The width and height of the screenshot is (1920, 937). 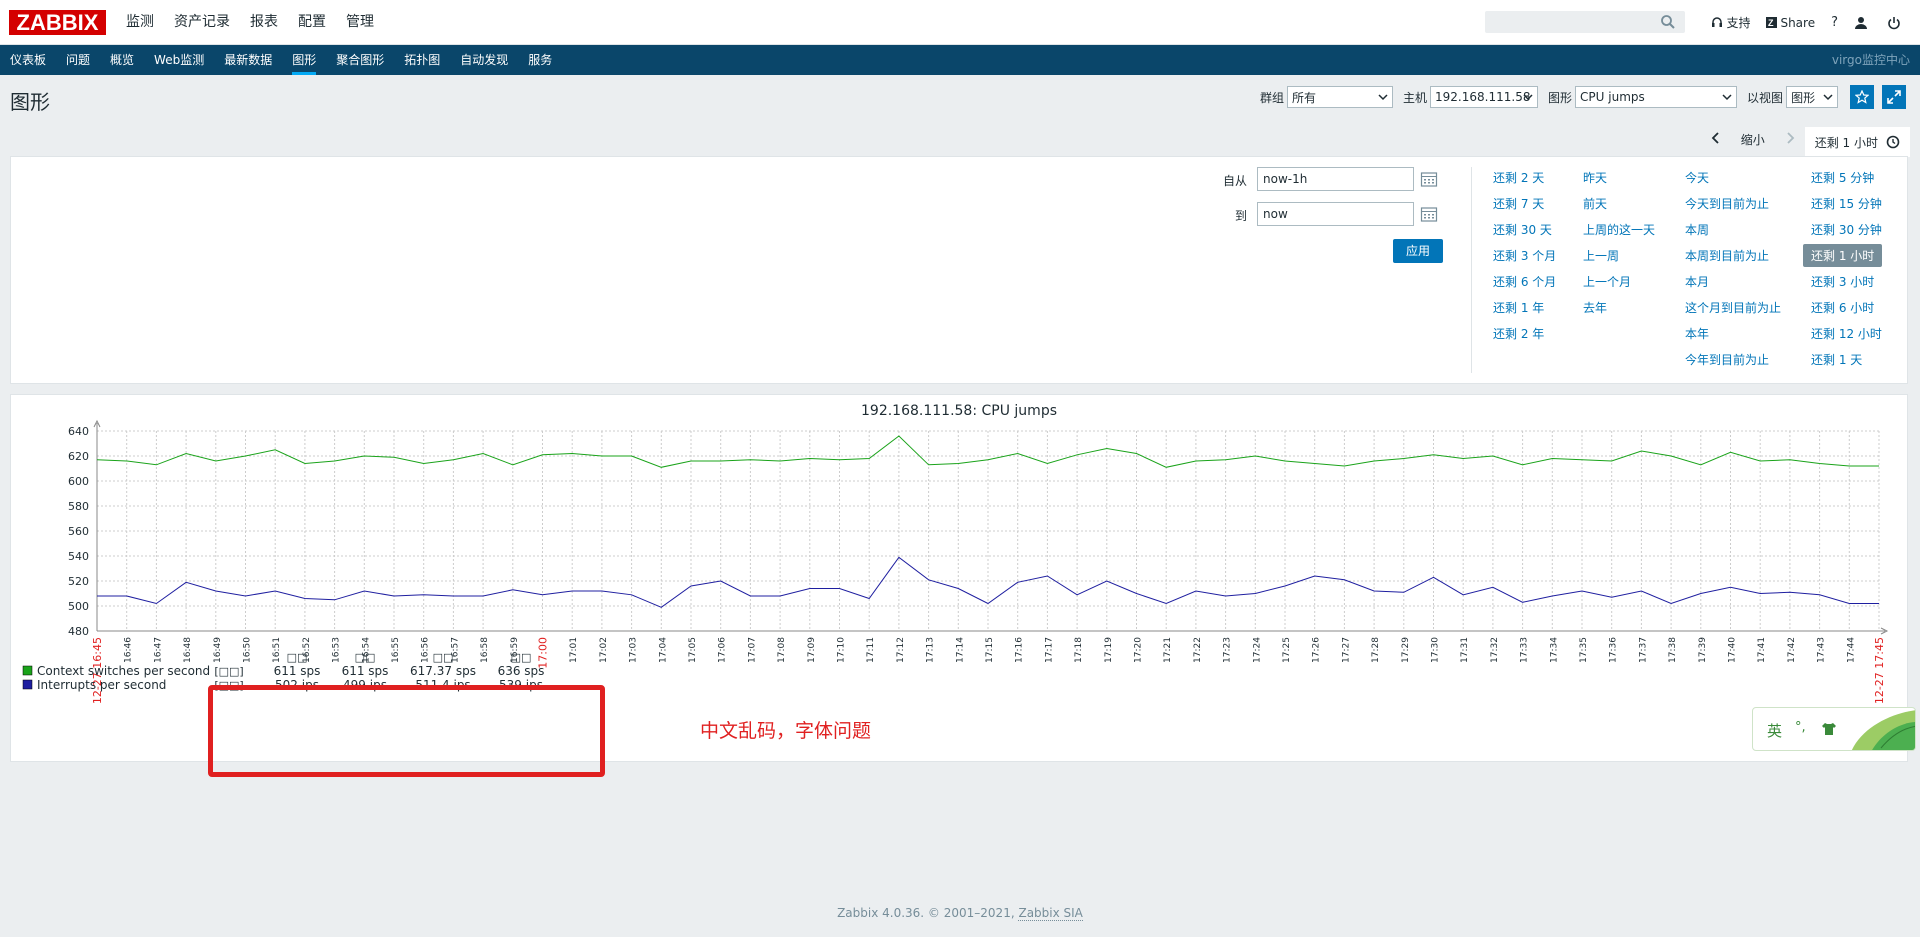 What do you see at coordinates (1524, 255) in the screenshot?
I see `quick-time-link: 还剩 3 个月` at bounding box center [1524, 255].